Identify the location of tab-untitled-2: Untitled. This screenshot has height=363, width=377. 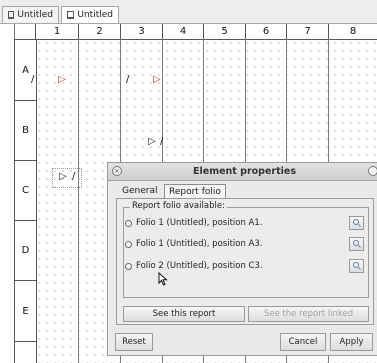
(90, 14).